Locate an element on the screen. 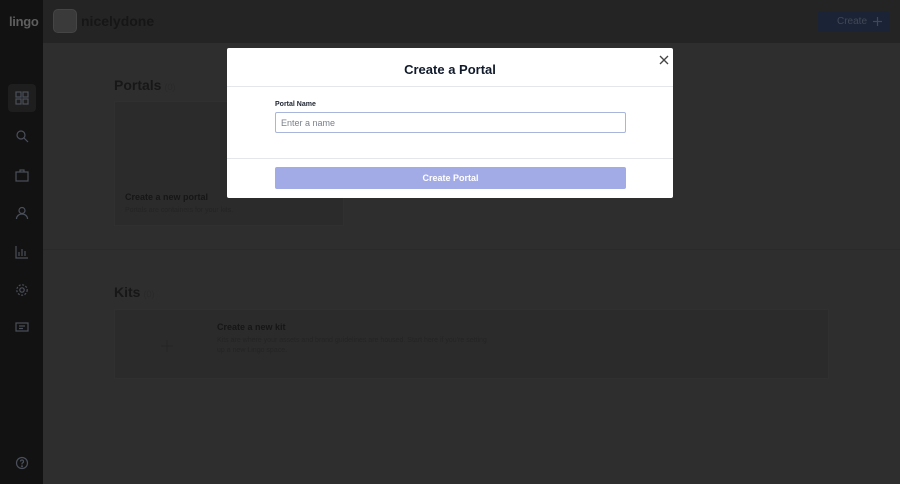 The height and width of the screenshot is (484, 900). ticket-icon is located at coordinates (22, 327).